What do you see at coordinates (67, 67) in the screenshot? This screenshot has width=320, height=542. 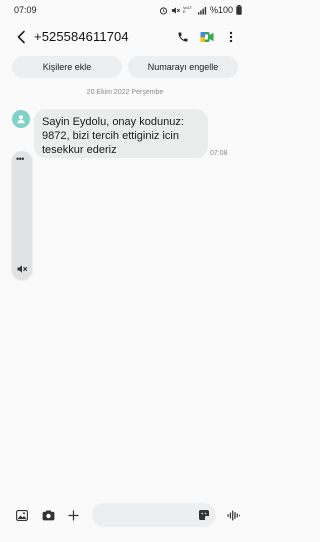 I see `add-contact-button: Kişilere ekle` at bounding box center [67, 67].